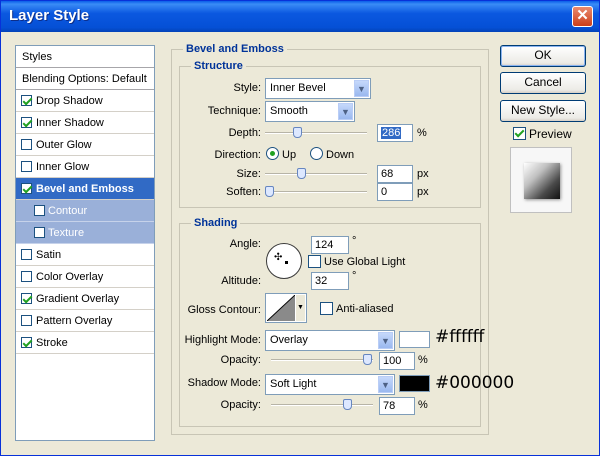  What do you see at coordinates (582, 16) in the screenshot?
I see `close-button: ✕` at bounding box center [582, 16].